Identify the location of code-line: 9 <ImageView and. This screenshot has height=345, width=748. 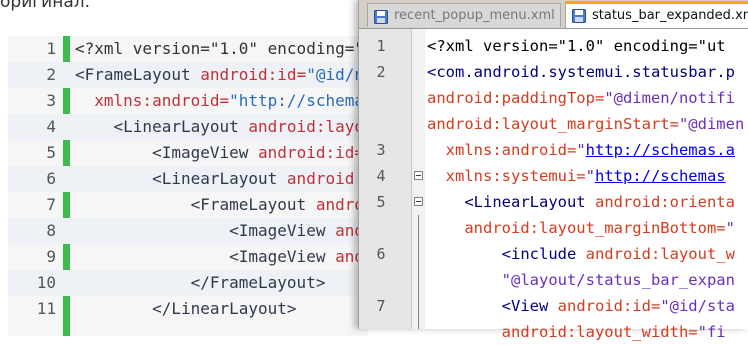
(188, 257).